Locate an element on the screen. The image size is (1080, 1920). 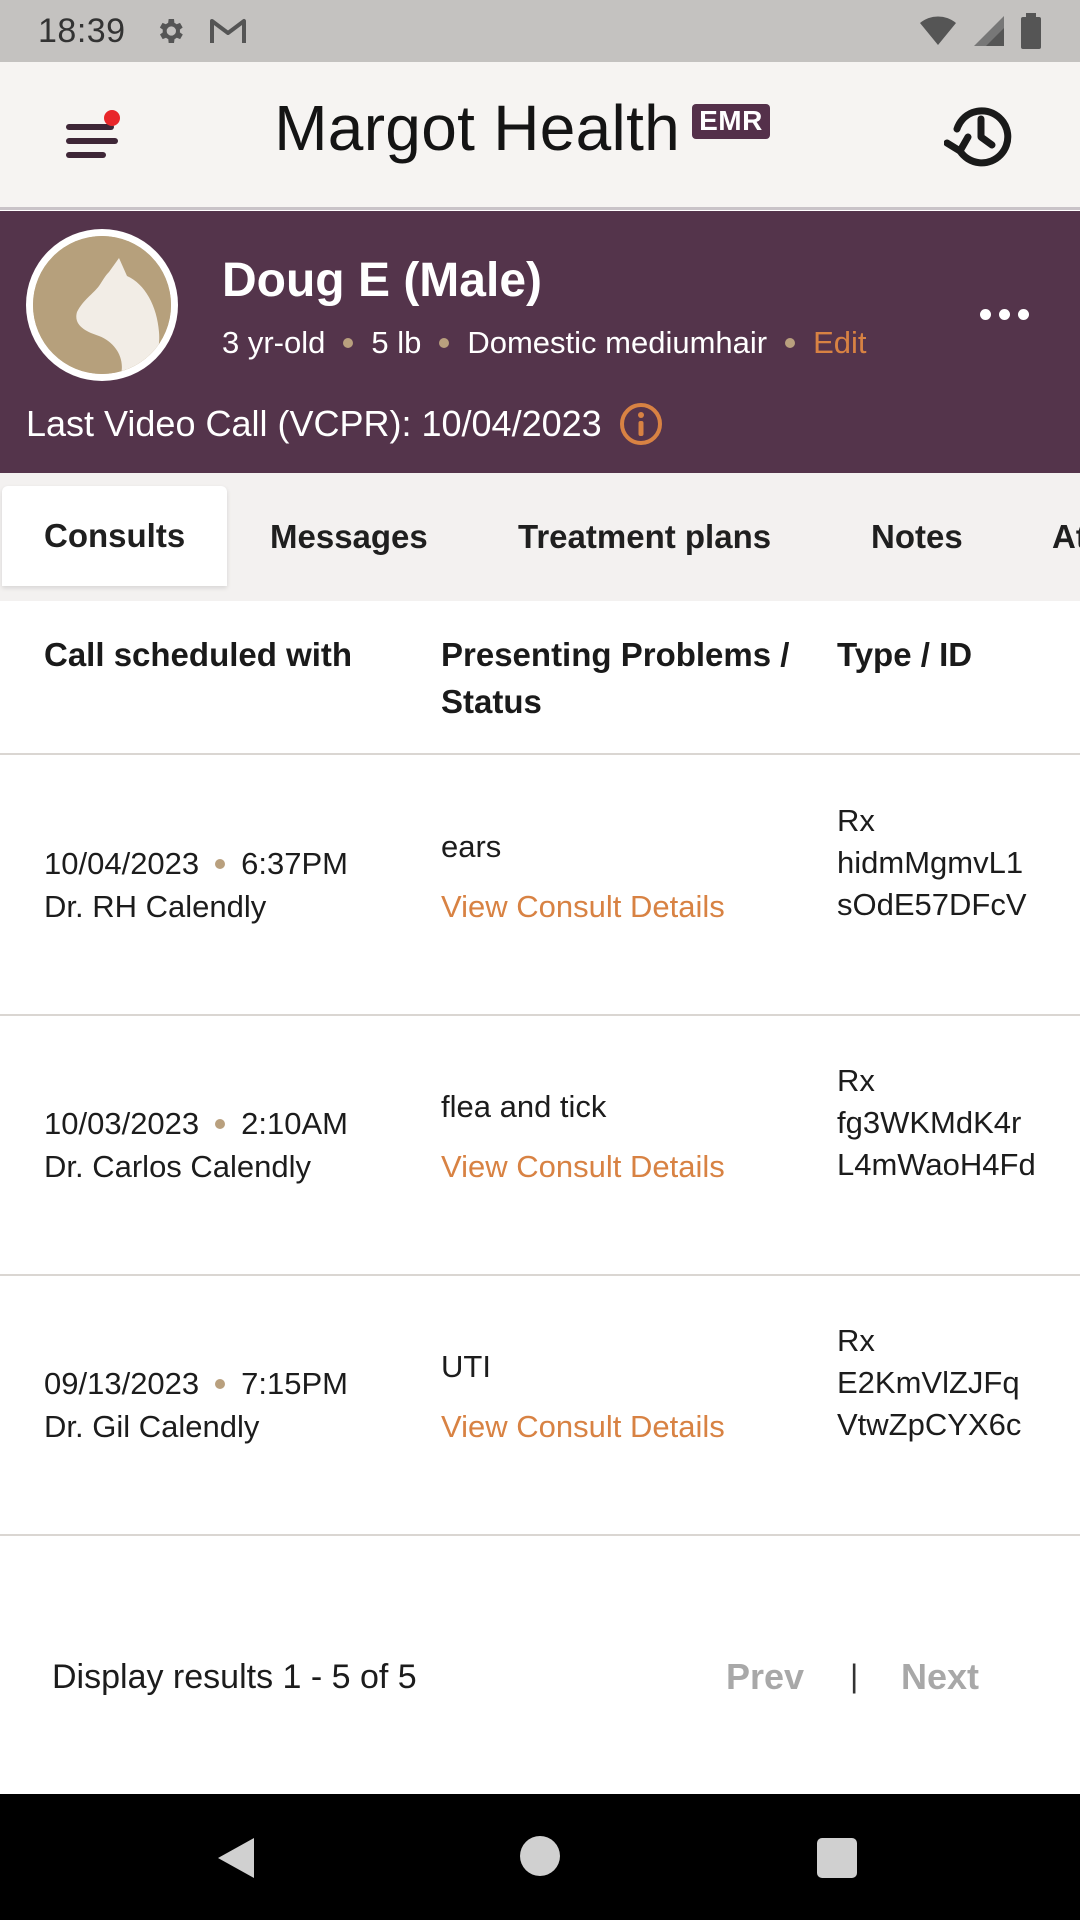
tab-messages: Messages is located at coordinates (349, 537).